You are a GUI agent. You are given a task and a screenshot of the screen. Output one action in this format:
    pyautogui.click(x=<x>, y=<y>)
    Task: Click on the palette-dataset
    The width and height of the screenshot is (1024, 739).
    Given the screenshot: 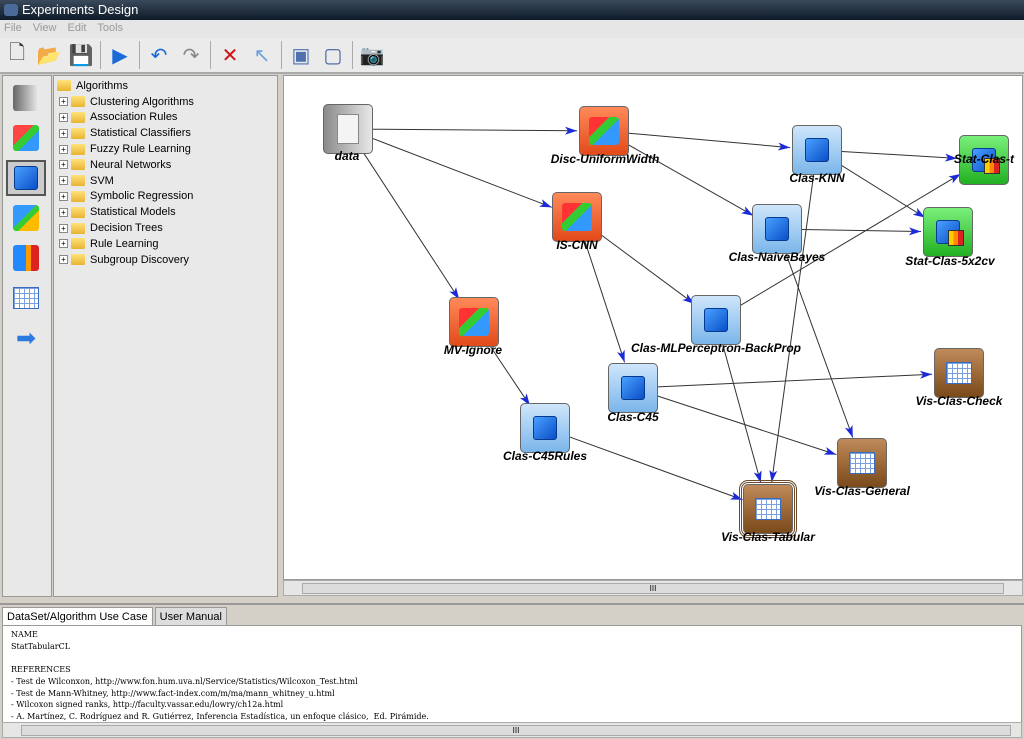 What is the action you would take?
    pyautogui.click(x=26, y=98)
    